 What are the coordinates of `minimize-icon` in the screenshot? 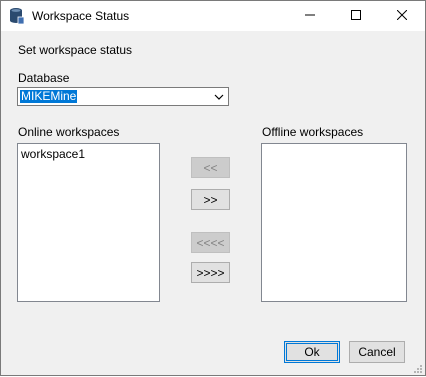 It's located at (310, 16).